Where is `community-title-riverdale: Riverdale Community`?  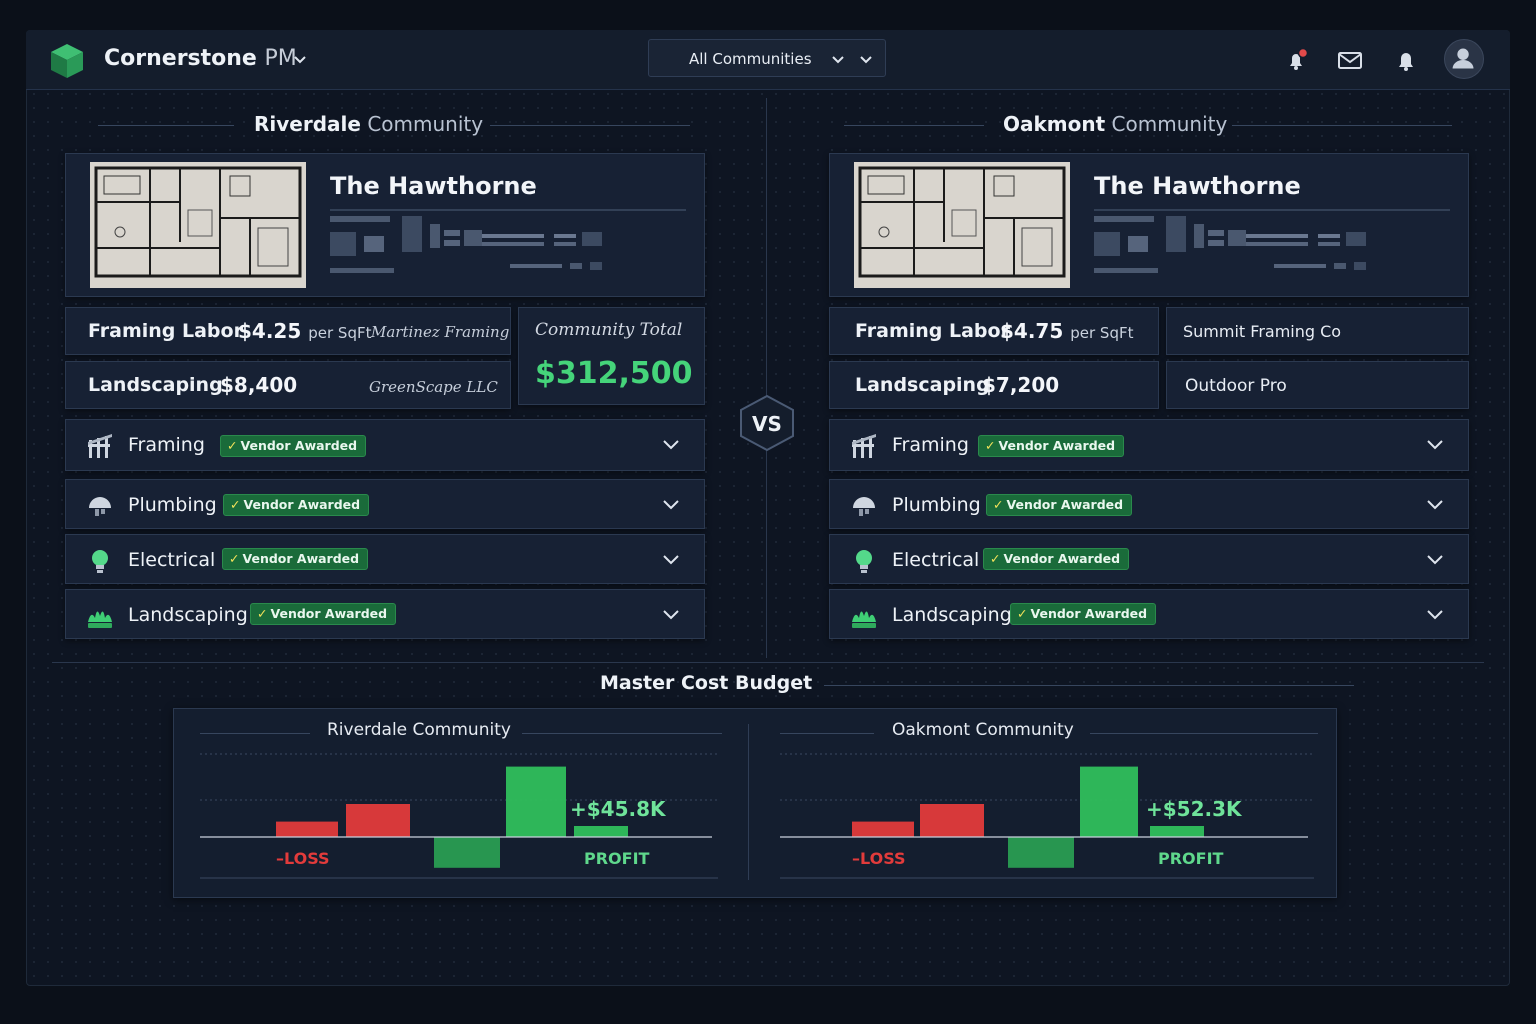
community-title-riverdale: Riverdale Community is located at coordinates (368, 124).